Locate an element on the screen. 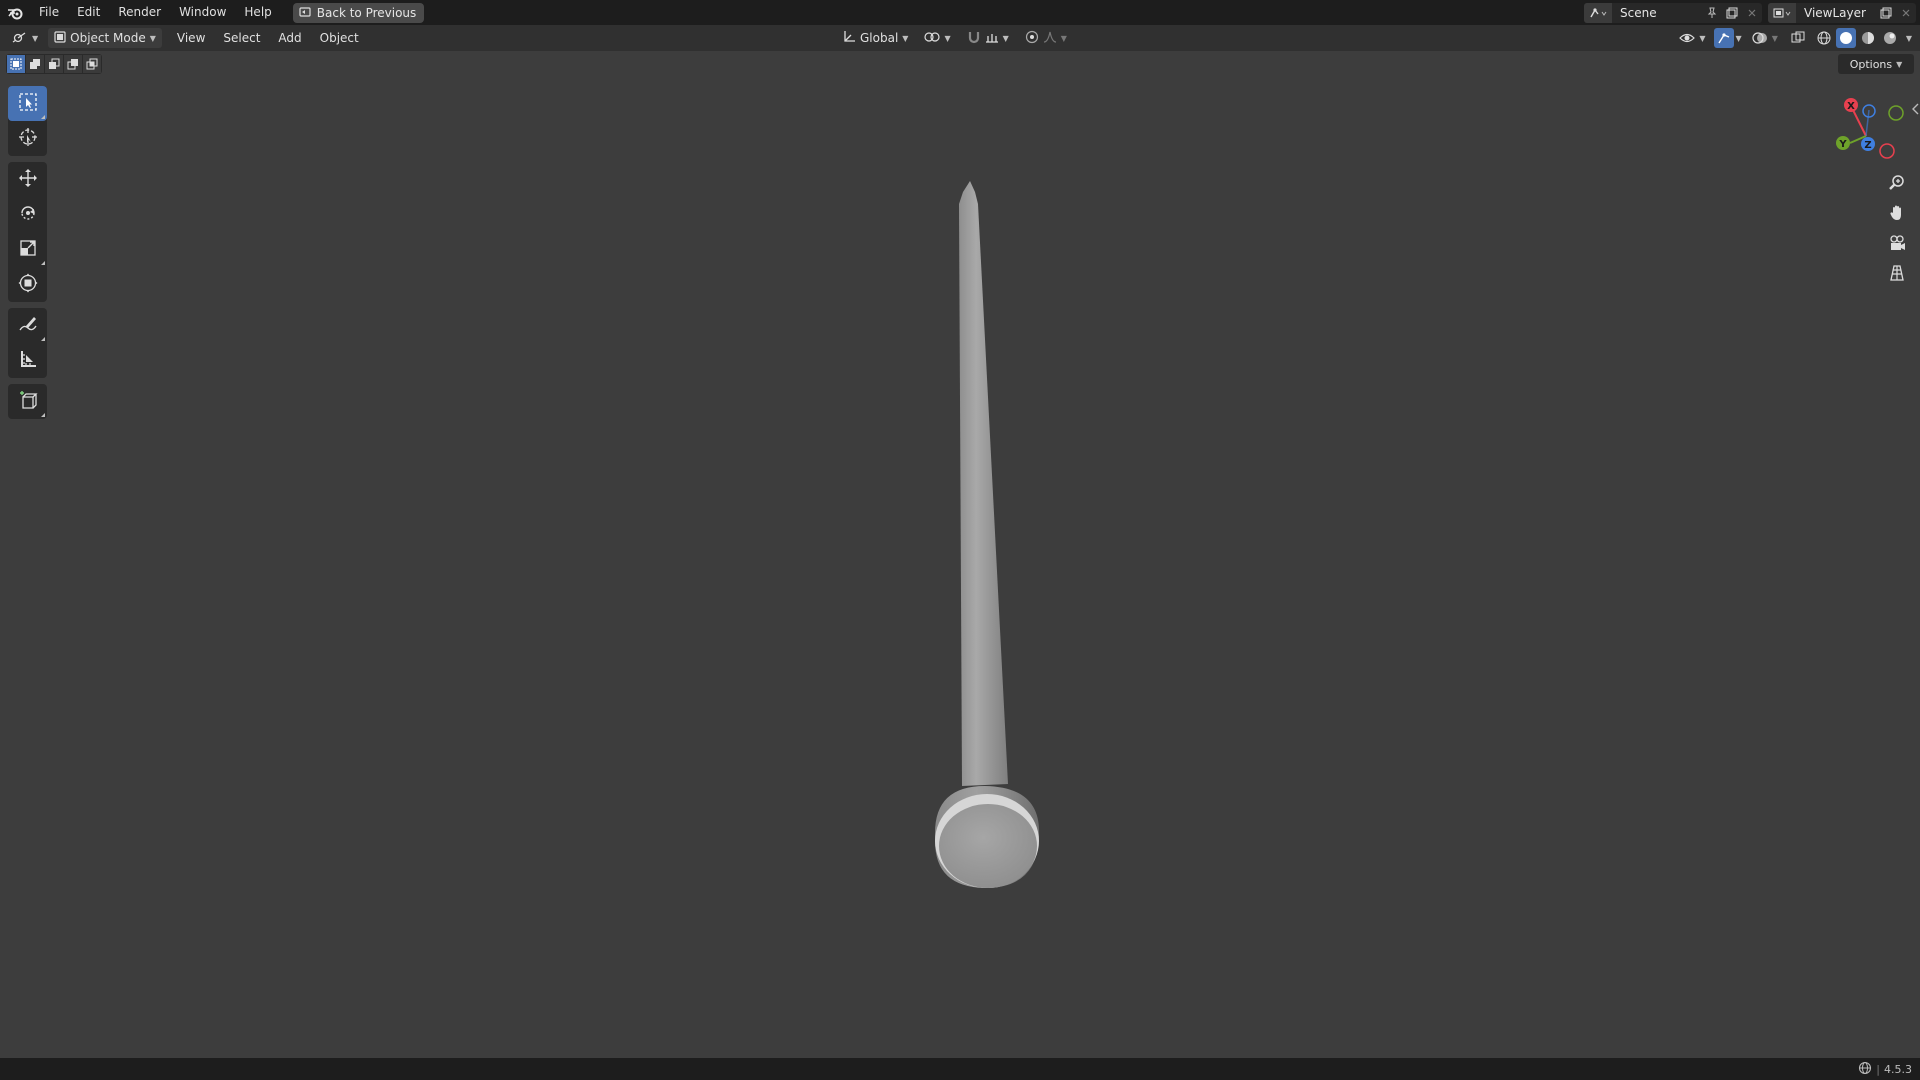  transform-tool is located at coordinates (27, 284).